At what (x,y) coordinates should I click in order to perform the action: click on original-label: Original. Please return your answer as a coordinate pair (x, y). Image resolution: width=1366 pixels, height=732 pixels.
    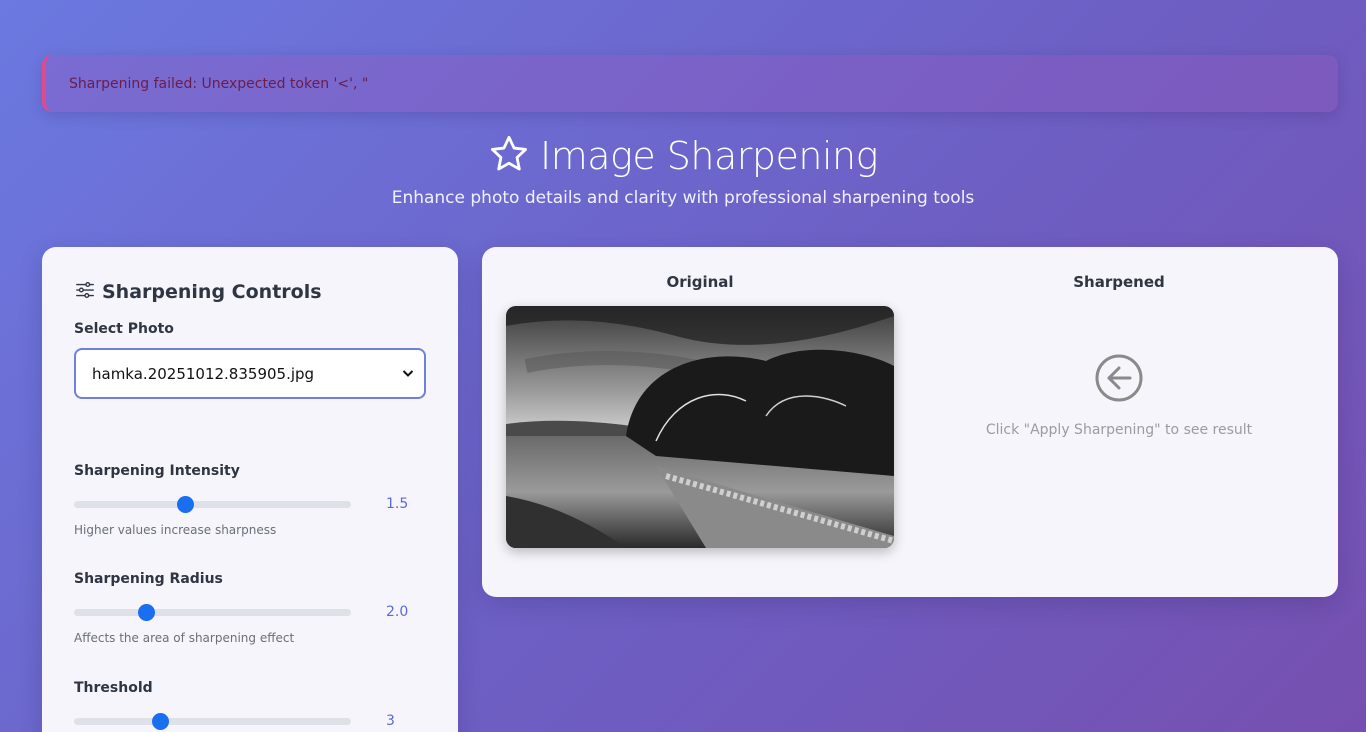
    Looking at the image, I should click on (700, 282).